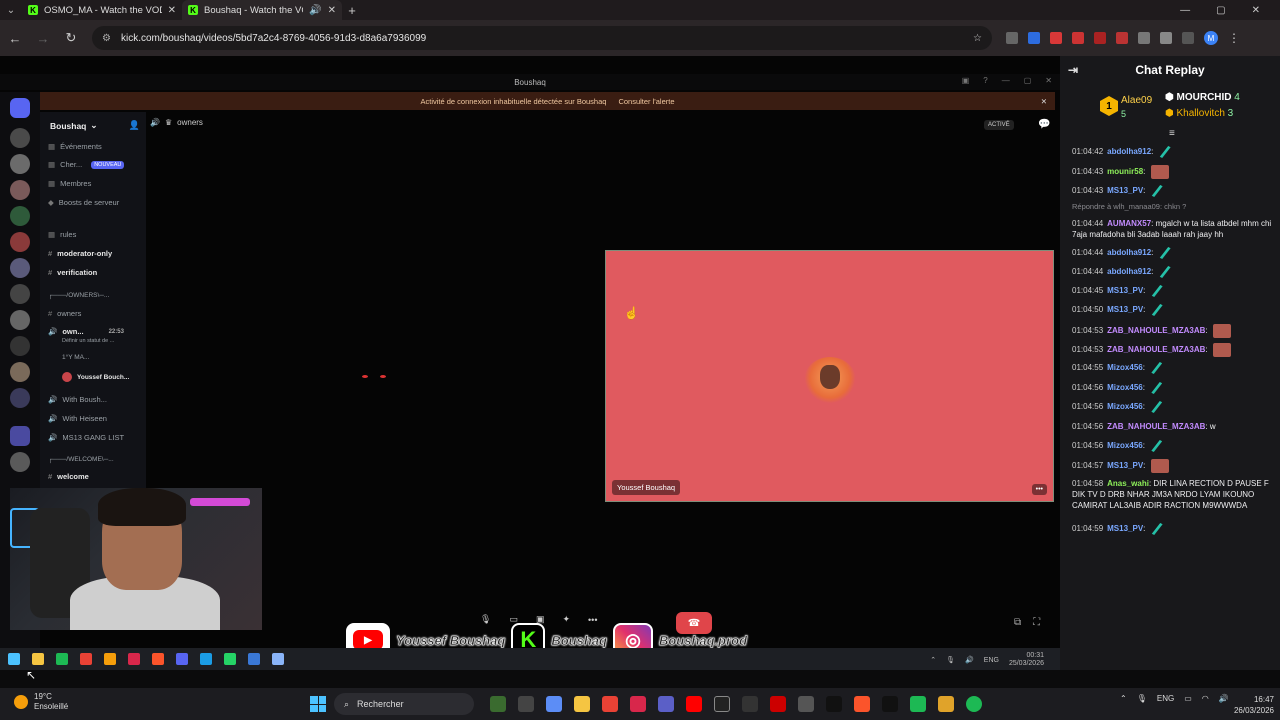 The image size is (1280, 720). I want to click on minimize-icon: —, so click(1185, 10).